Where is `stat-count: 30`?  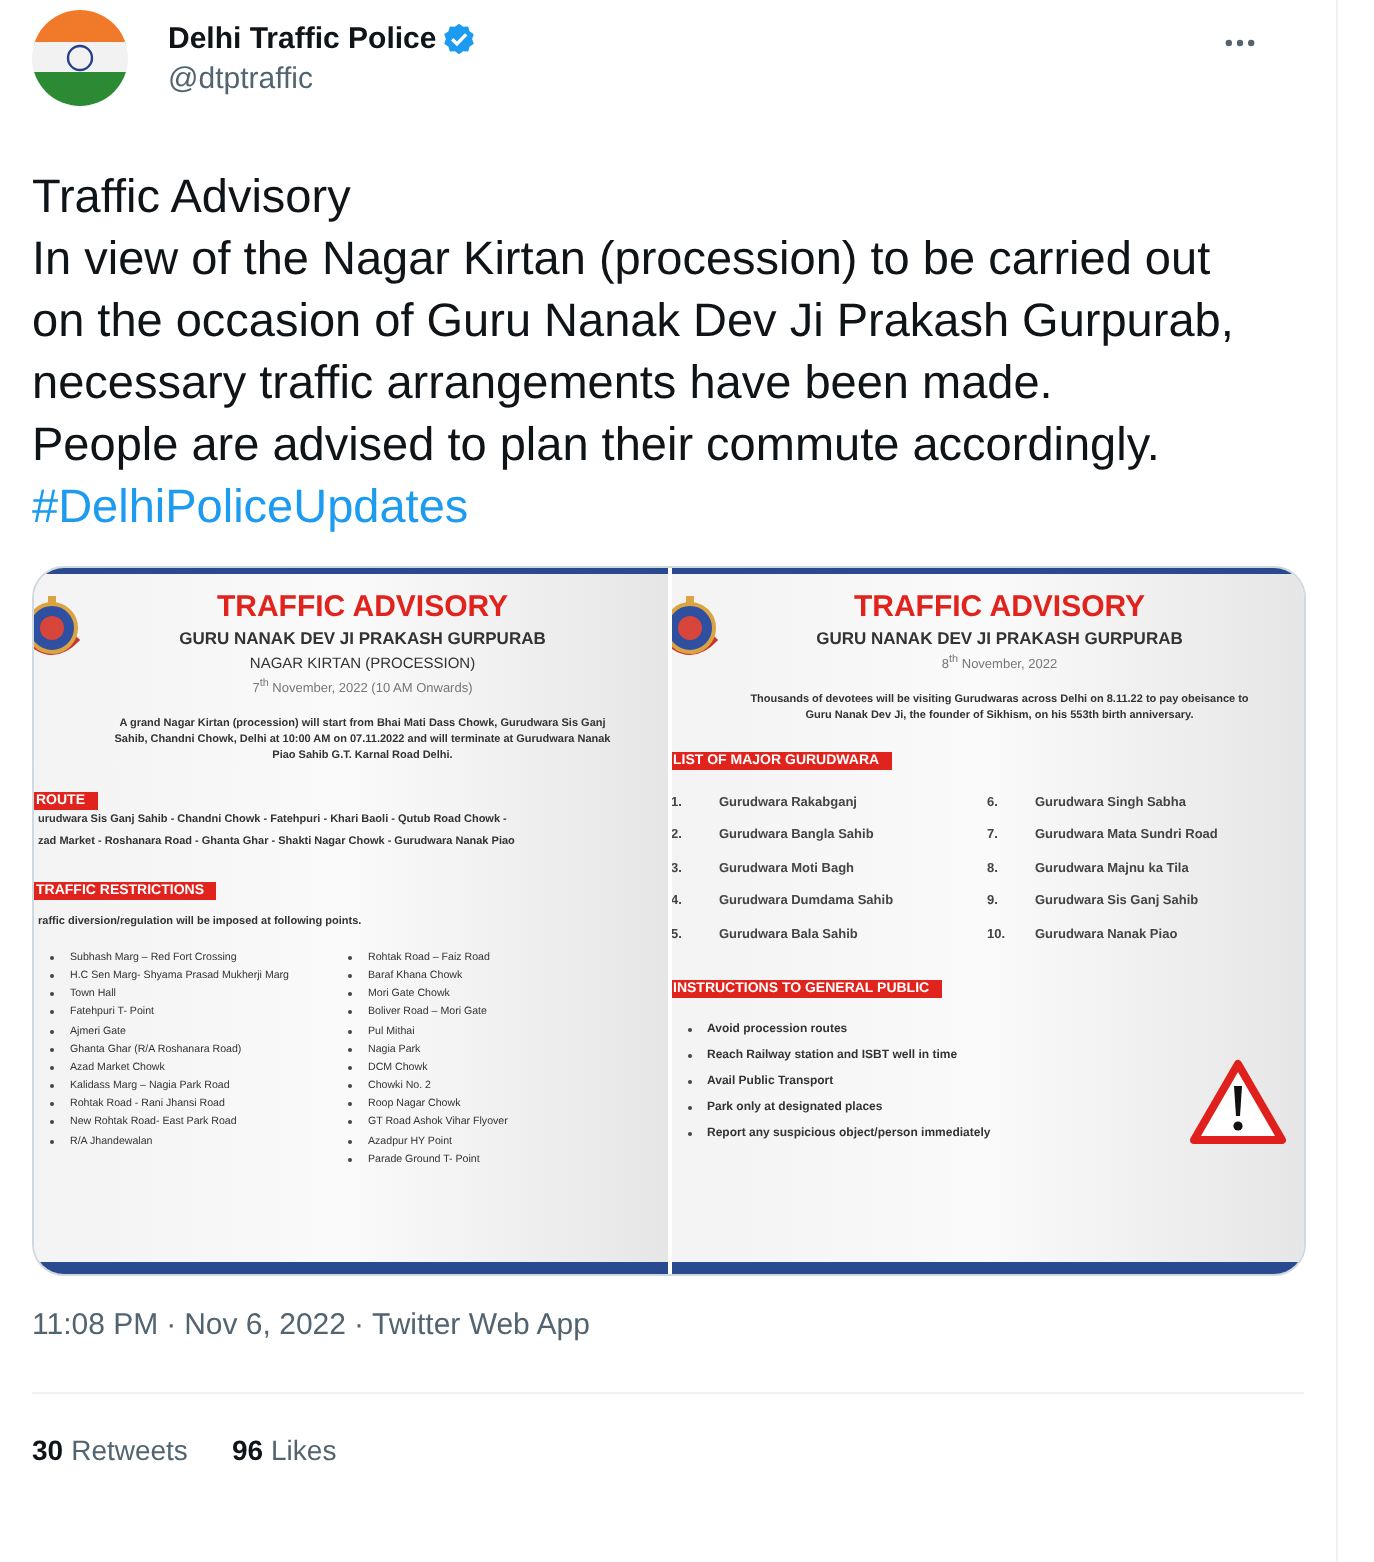 stat-count: 30 is located at coordinates (48, 1450).